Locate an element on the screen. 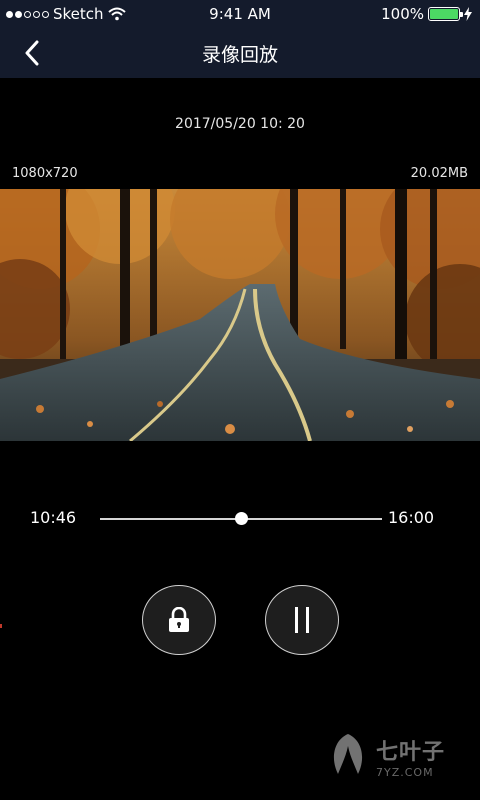 Image resolution: width=480 pixels, height=800 pixels. pause-button is located at coordinates (302, 620).